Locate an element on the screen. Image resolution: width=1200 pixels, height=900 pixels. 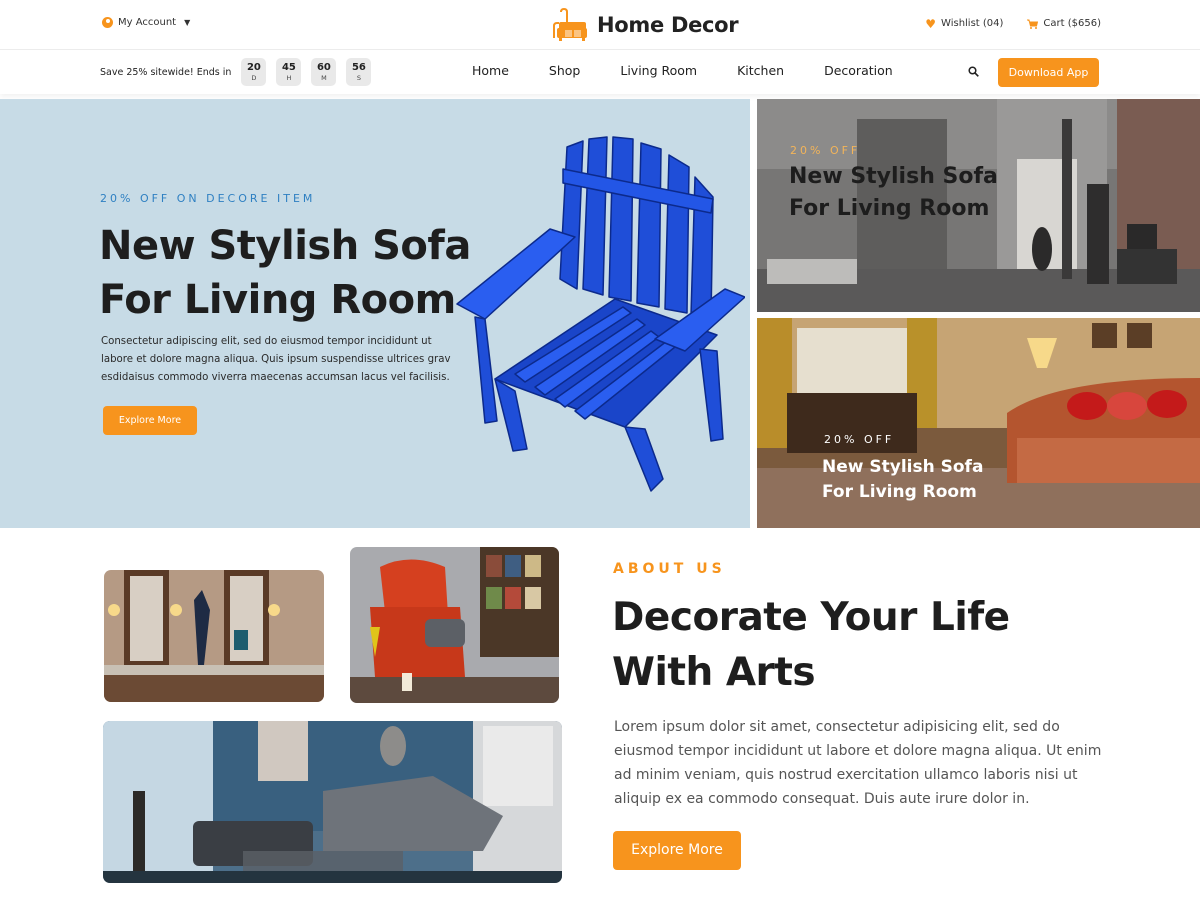
download-app-button: Download App is located at coordinates (1048, 72).